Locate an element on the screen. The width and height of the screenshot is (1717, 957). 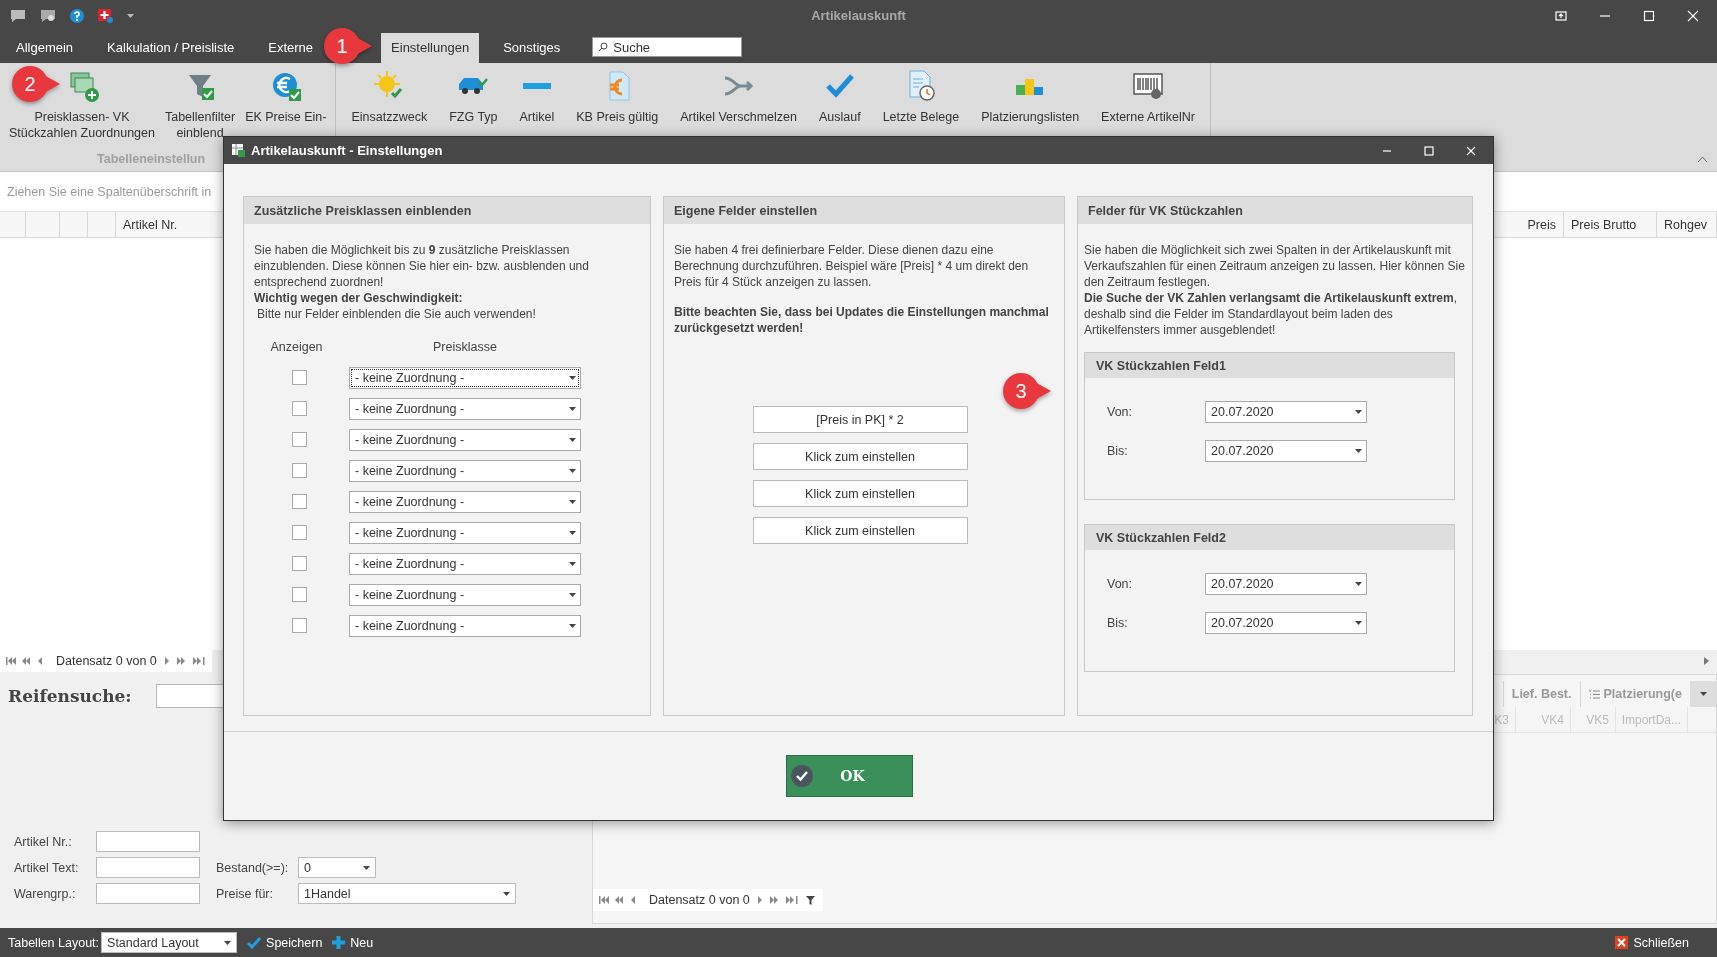
swiss-flag-icon is located at coordinates (105, 15).